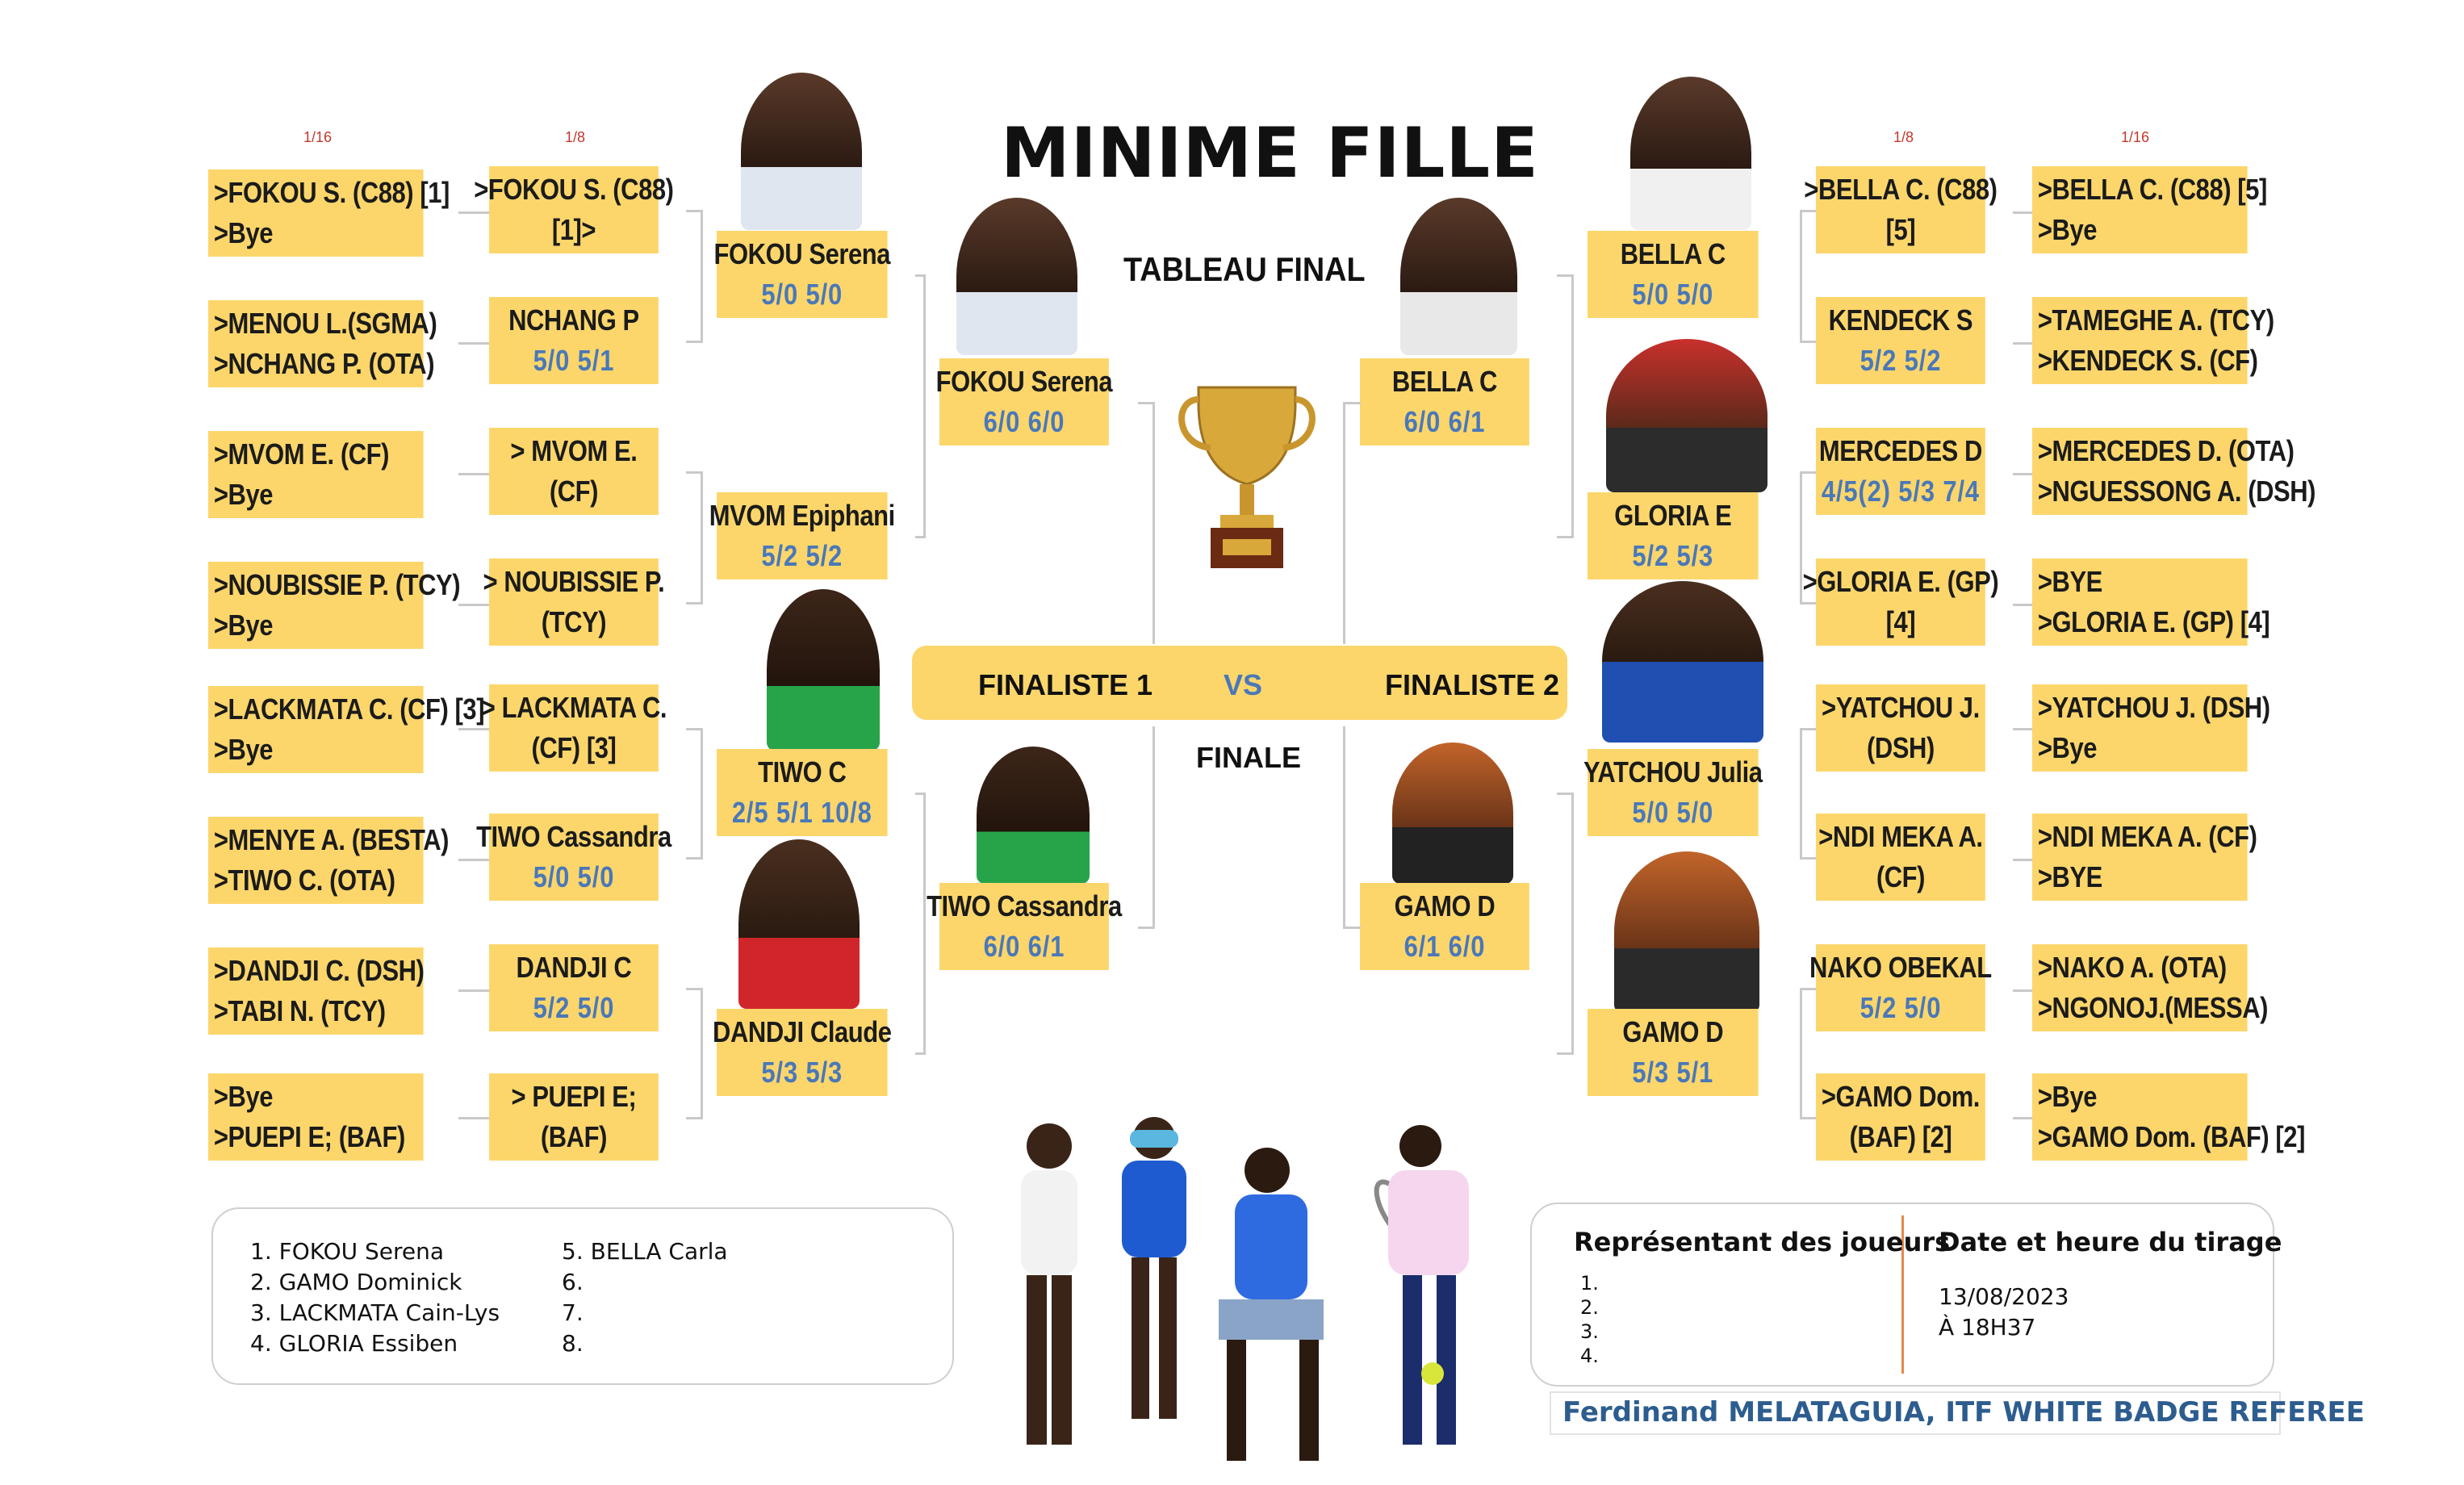 The width and height of the screenshot is (2464, 1485). What do you see at coordinates (574, 340) in the screenshot?
I see `match-box: NCHANG P 5/0 5/1` at bounding box center [574, 340].